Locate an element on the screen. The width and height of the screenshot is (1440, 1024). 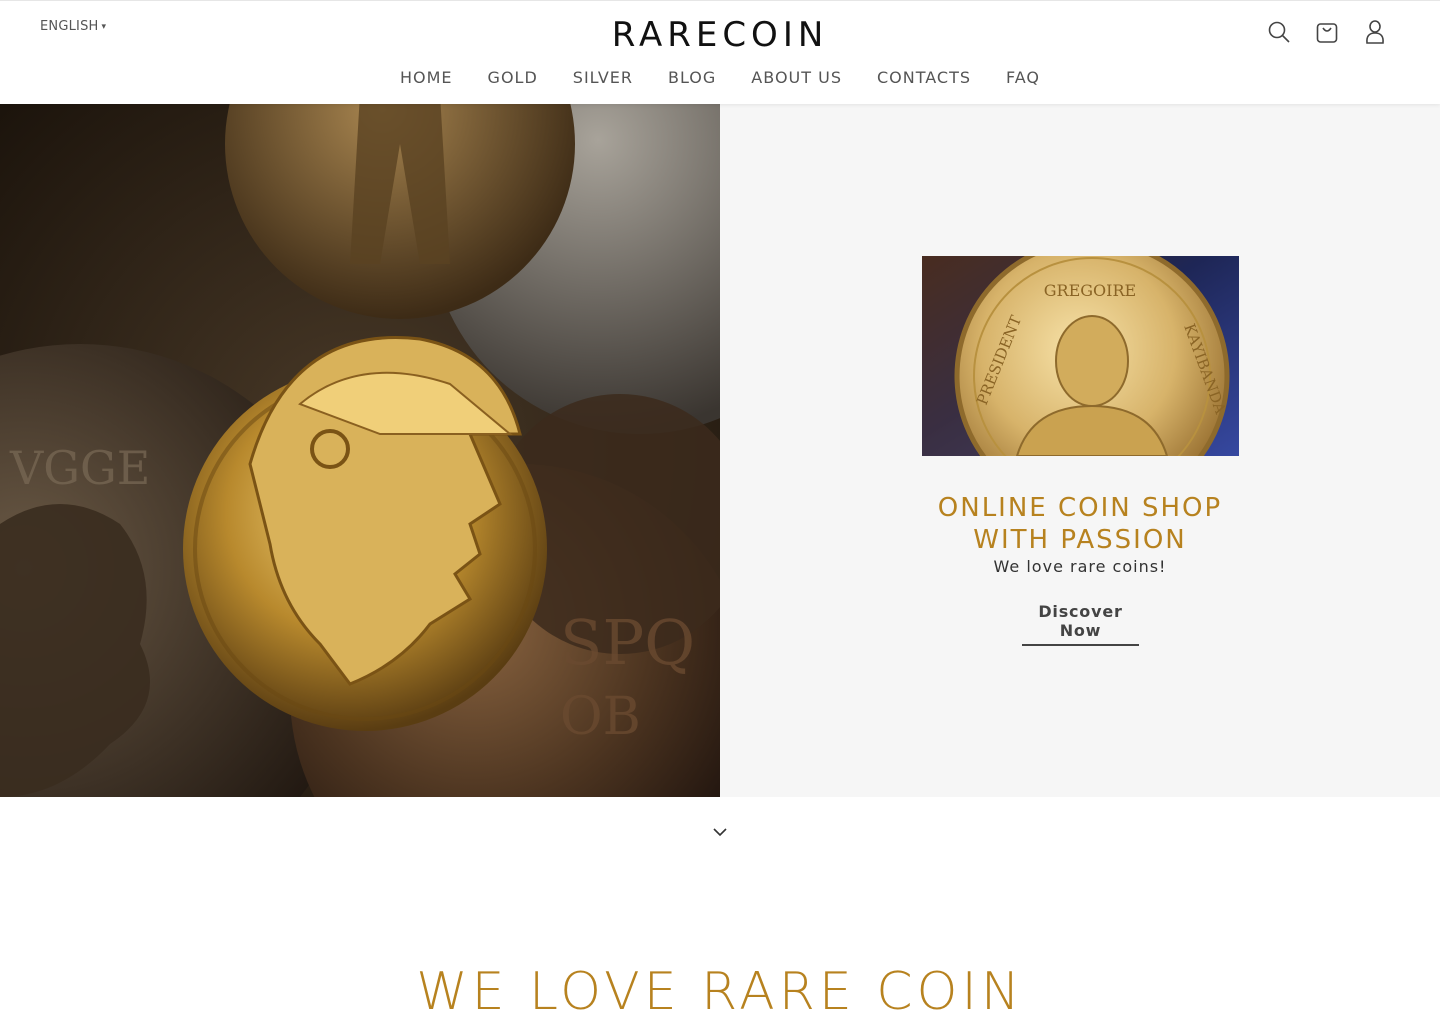
site-logo: RARECOIN is located at coordinates (720, 35).